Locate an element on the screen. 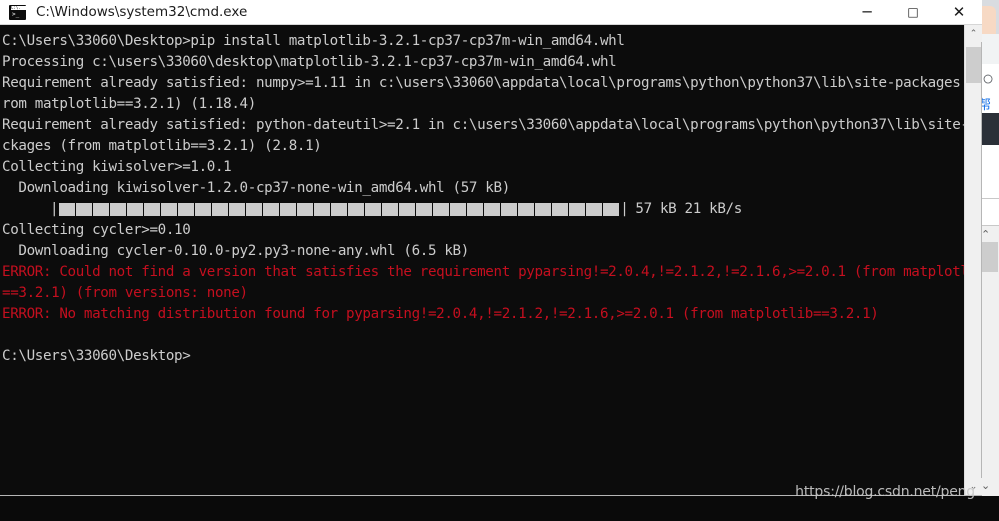  console-line: Collecting cycler>=0.10 is located at coordinates (96, 230).